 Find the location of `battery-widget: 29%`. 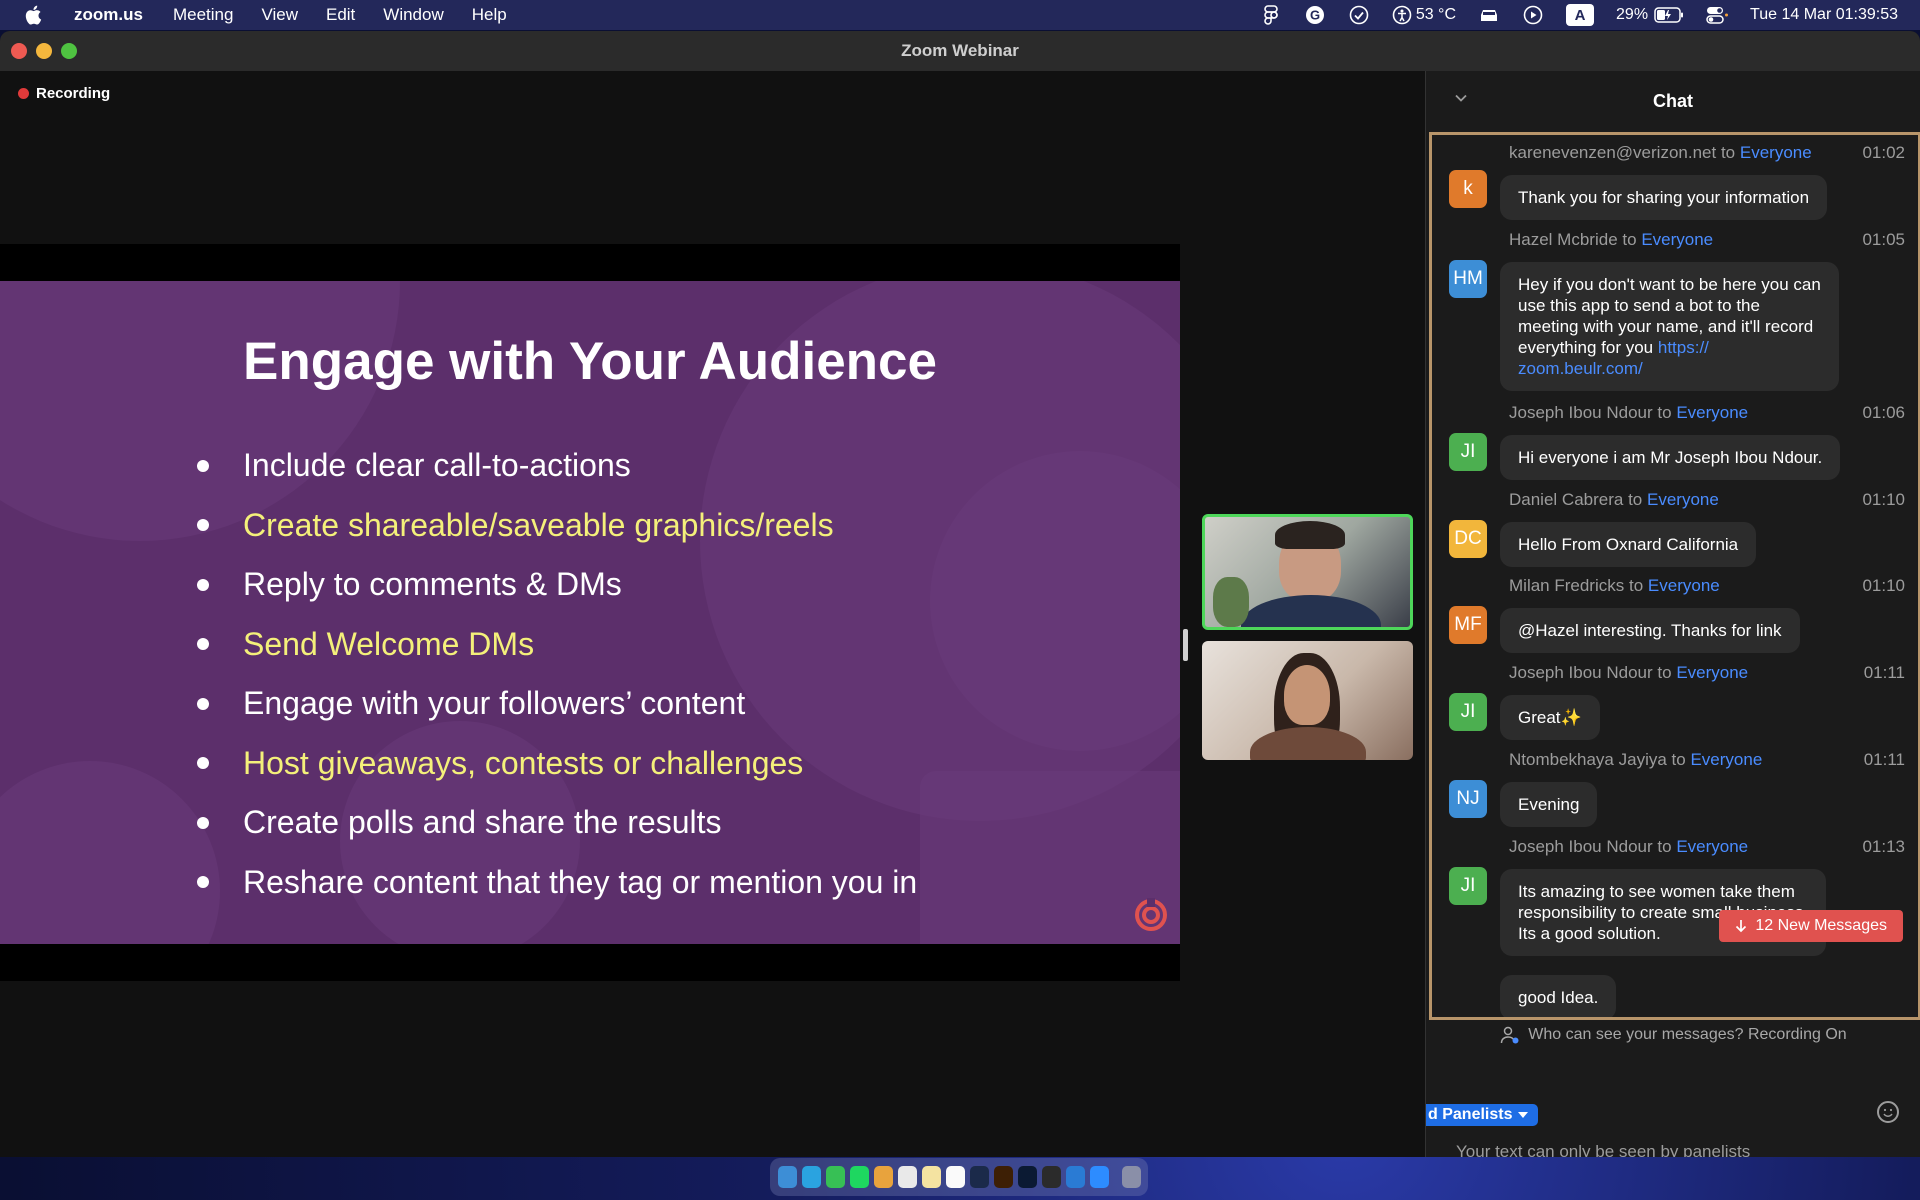

battery-widget: 29% is located at coordinates (1650, 15).